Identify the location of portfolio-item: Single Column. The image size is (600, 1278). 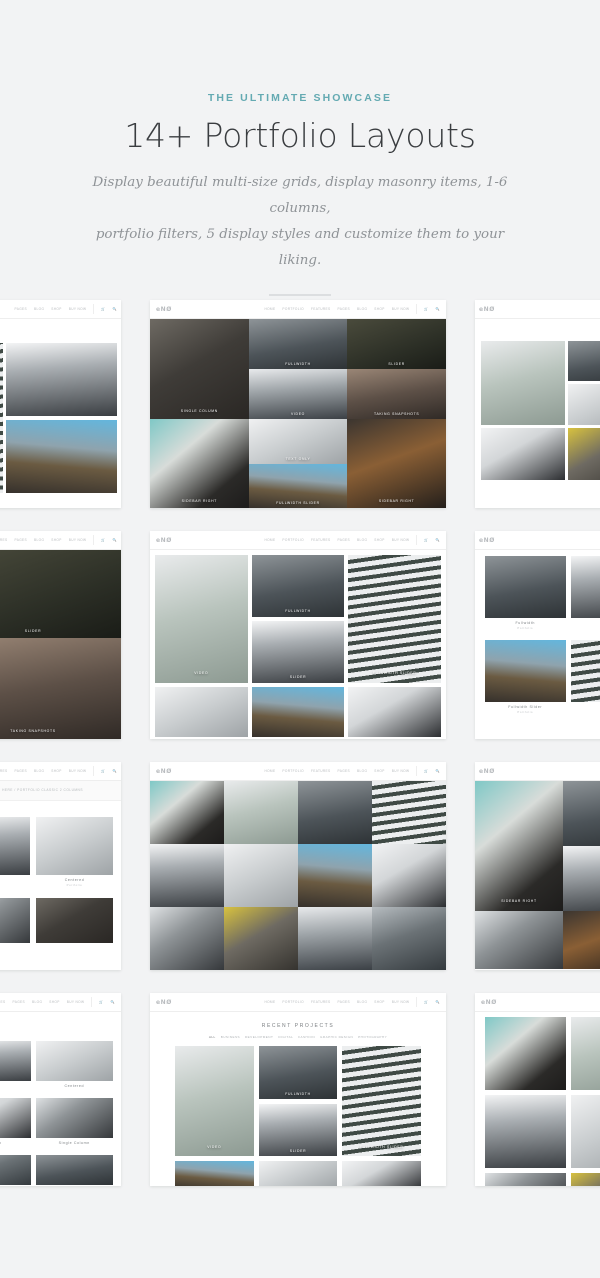
(74, 1124).